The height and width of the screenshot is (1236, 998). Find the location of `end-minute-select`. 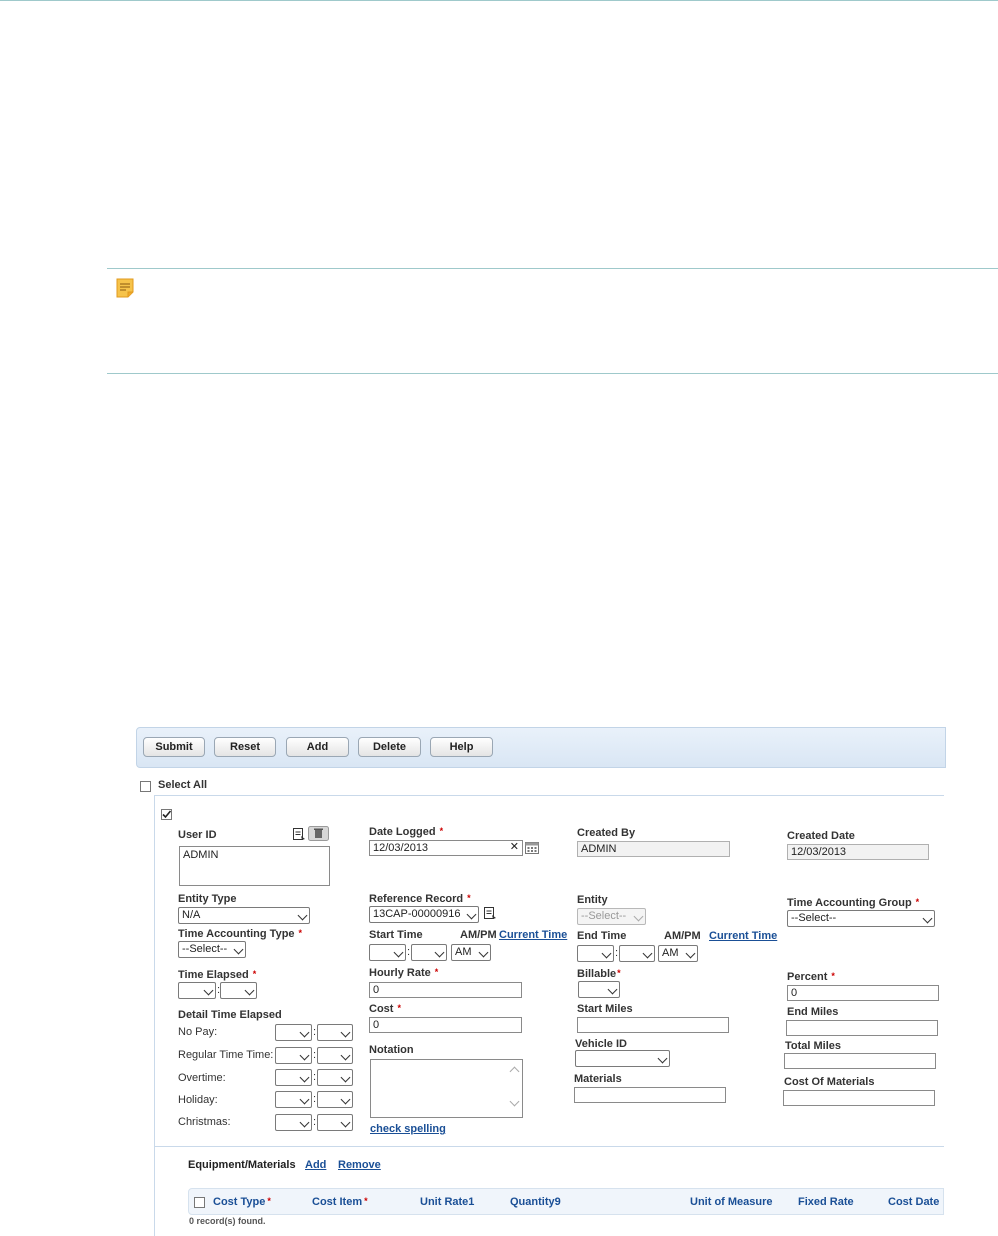

end-minute-select is located at coordinates (637, 953).